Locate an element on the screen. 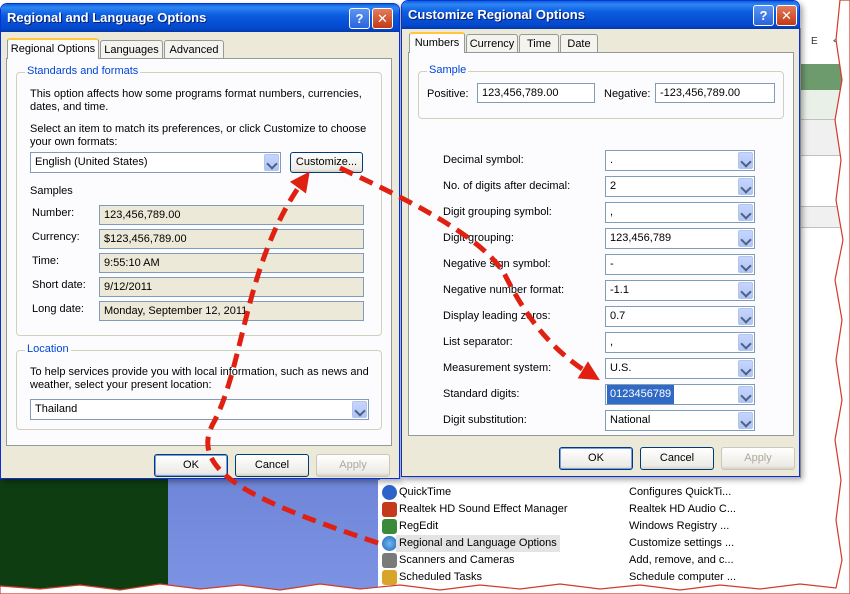 The width and height of the screenshot is (850, 594). tab-numbers: Numbers is located at coordinates (437, 42).